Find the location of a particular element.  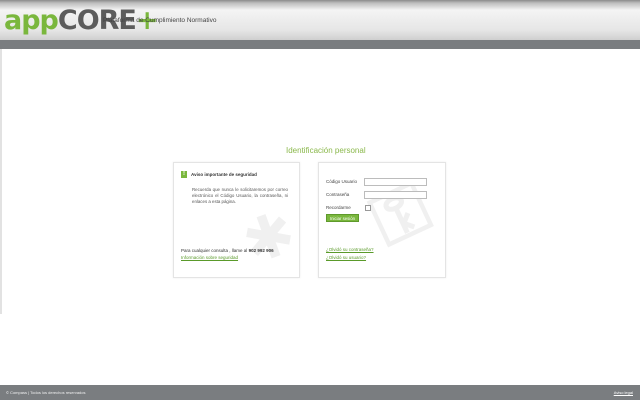

remember-label: Recordarme is located at coordinates (338, 207).